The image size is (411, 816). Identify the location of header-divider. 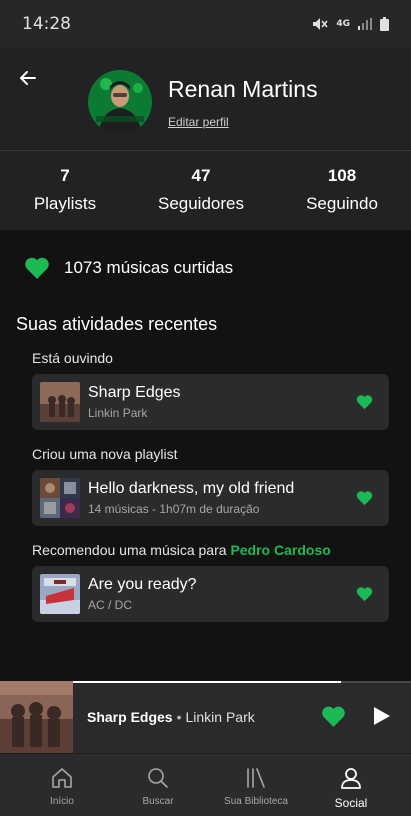
(205, 150).